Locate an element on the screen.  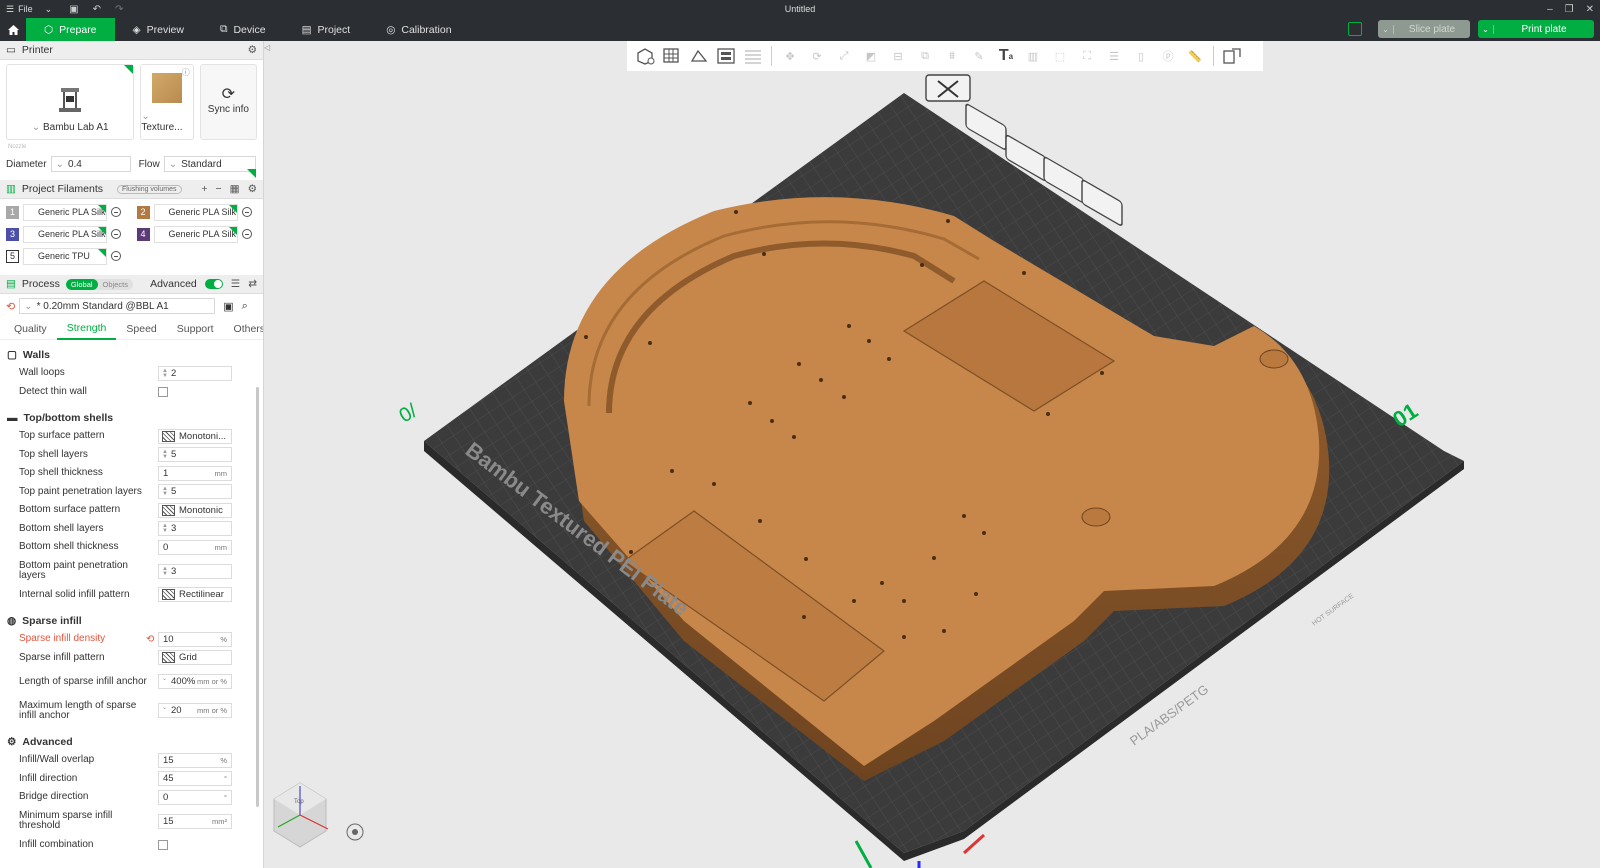
sparse-infill-pattern-select: Grid is located at coordinates (195, 658).